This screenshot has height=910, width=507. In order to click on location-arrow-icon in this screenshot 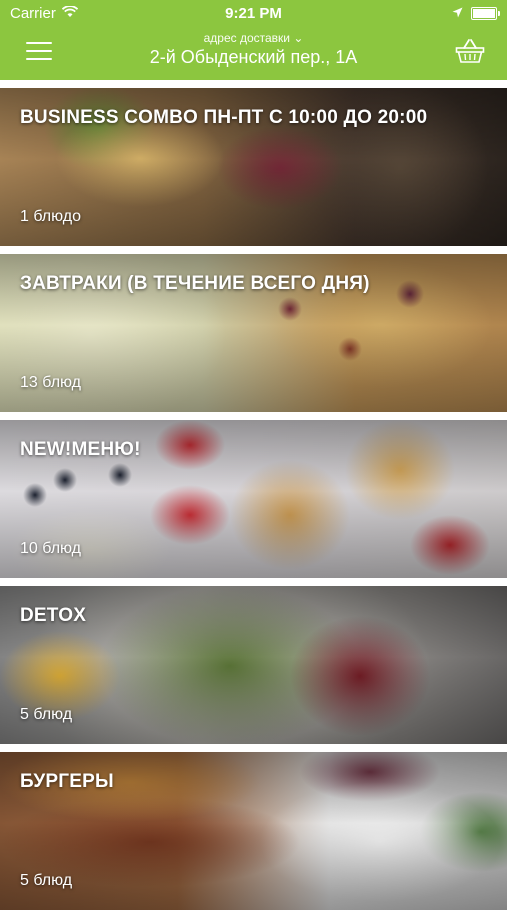, I will do `click(457, 13)`.